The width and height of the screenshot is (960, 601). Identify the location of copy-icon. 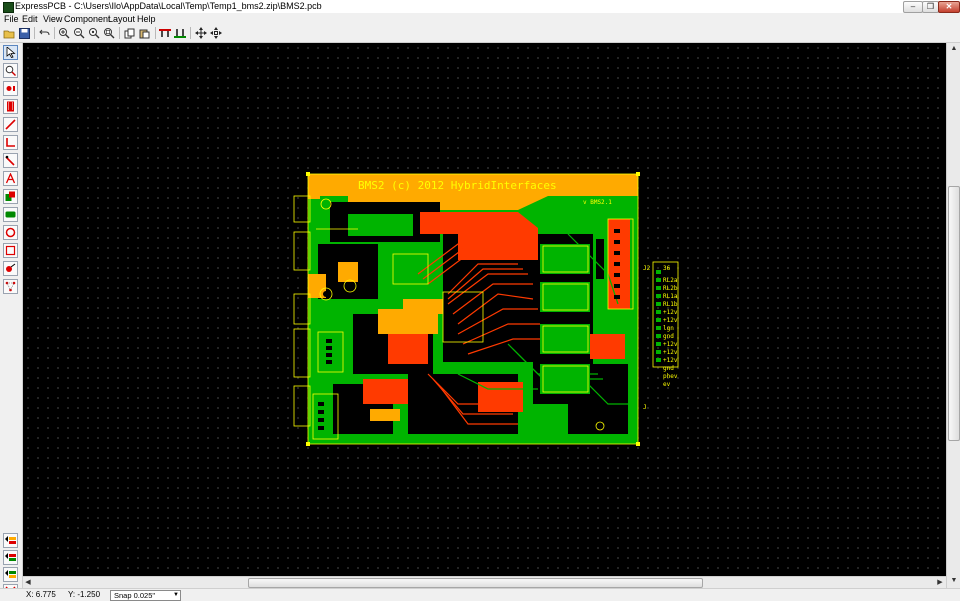
(130, 33).